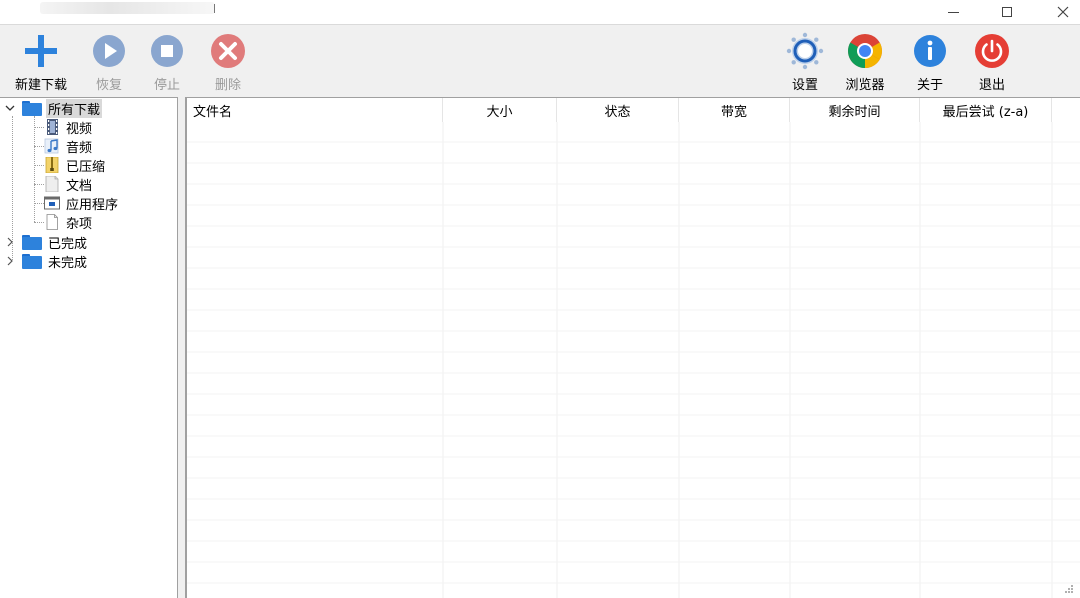 This screenshot has height=598, width=1080. What do you see at coordinates (108, 85) in the screenshot?
I see `resume-label: 恢复` at bounding box center [108, 85].